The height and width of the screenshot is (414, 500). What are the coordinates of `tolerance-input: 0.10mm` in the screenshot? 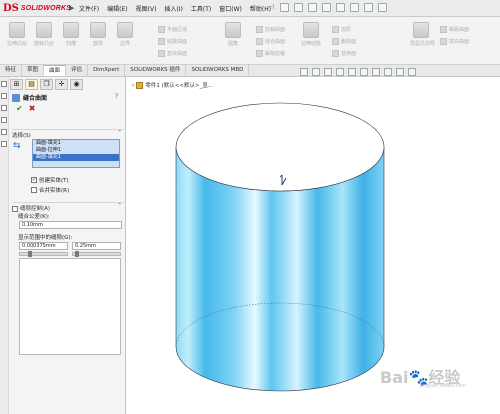 It's located at (70, 225).